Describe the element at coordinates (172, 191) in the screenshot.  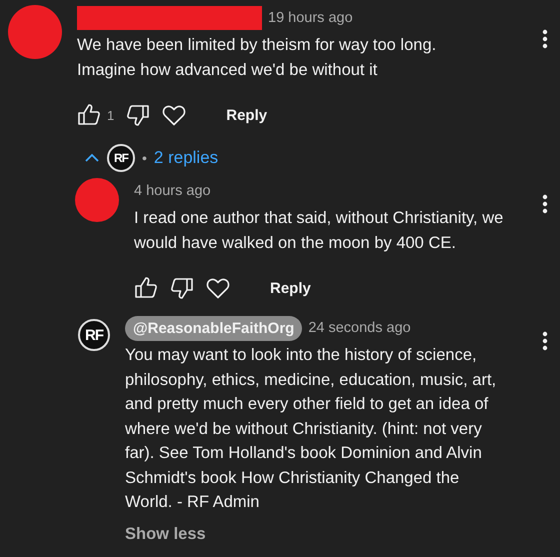
I see `timestamp: 4 hours ago` at that location.